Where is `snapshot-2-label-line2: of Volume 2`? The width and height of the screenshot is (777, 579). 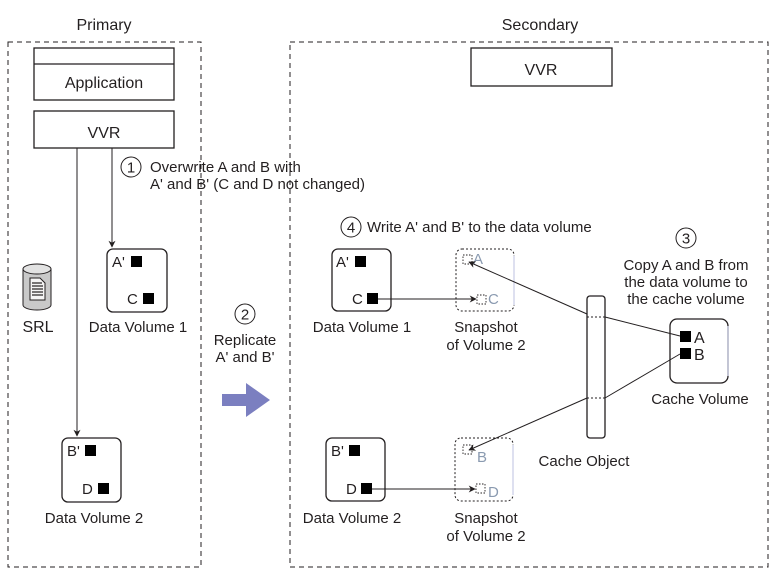
snapshot-2-label-line2: of Volume 2 is located at coordinates (485, 536).